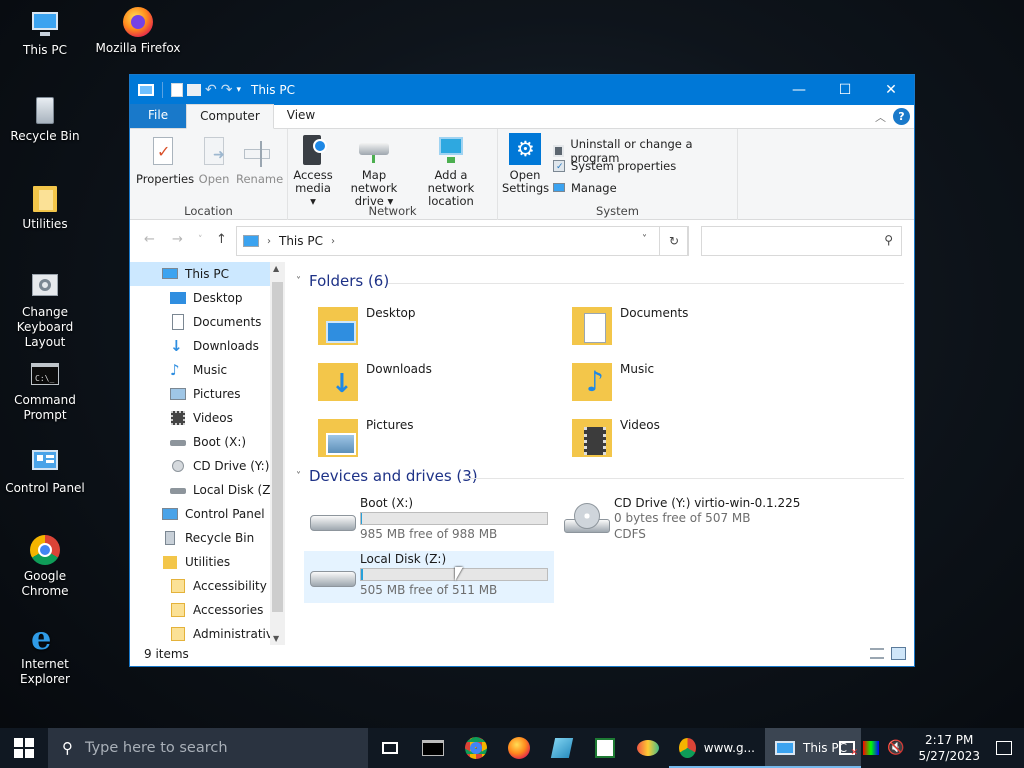 The image size is (1024, 768). What do you see at coordinates (387, 476) in the screenshot?
I see `drives-section-header: ˅ Devices and drives (3)` at bounding box center [387, 476].